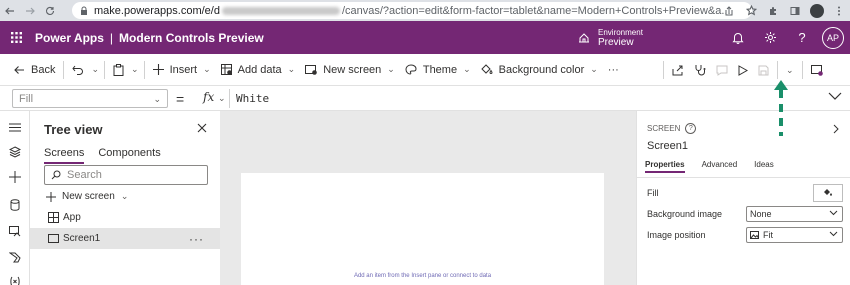  What do you see at coordinates (729, 10) in the screenshot?
I see `share-icon` at bounding box center [729, 10].